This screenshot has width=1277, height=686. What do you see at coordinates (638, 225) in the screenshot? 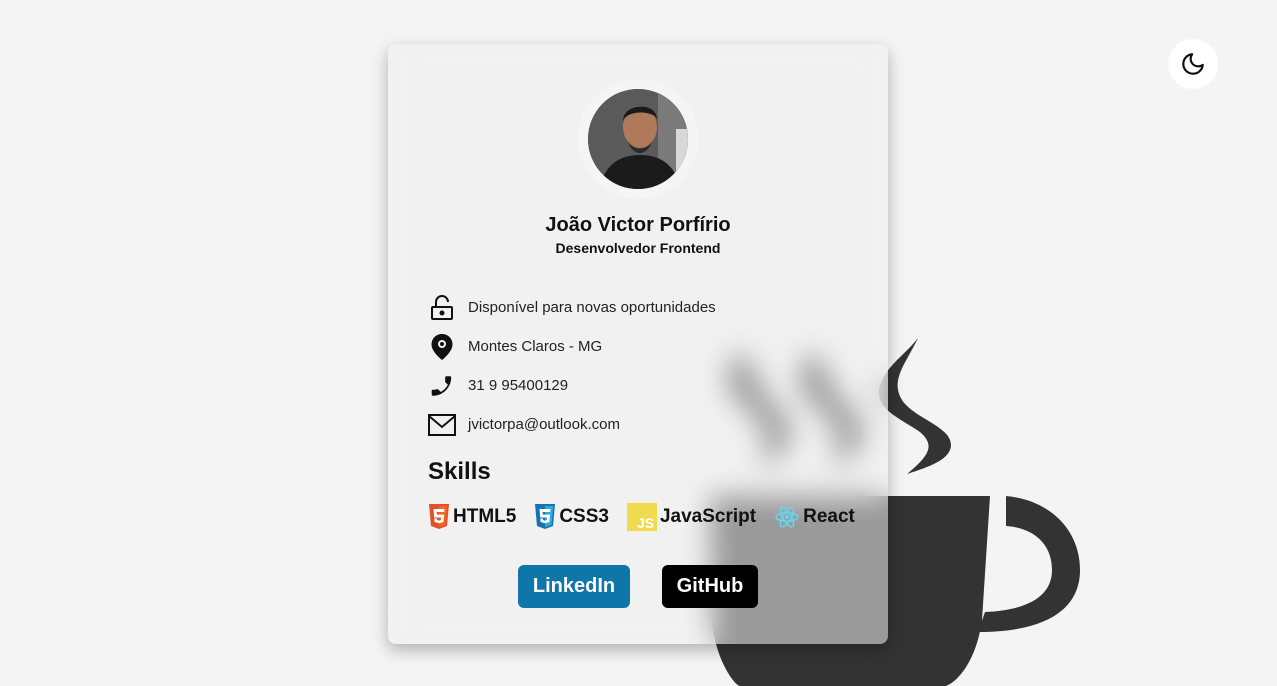
I see `profile-name: João Victor Porfírio` at bounding box center [638, 225].